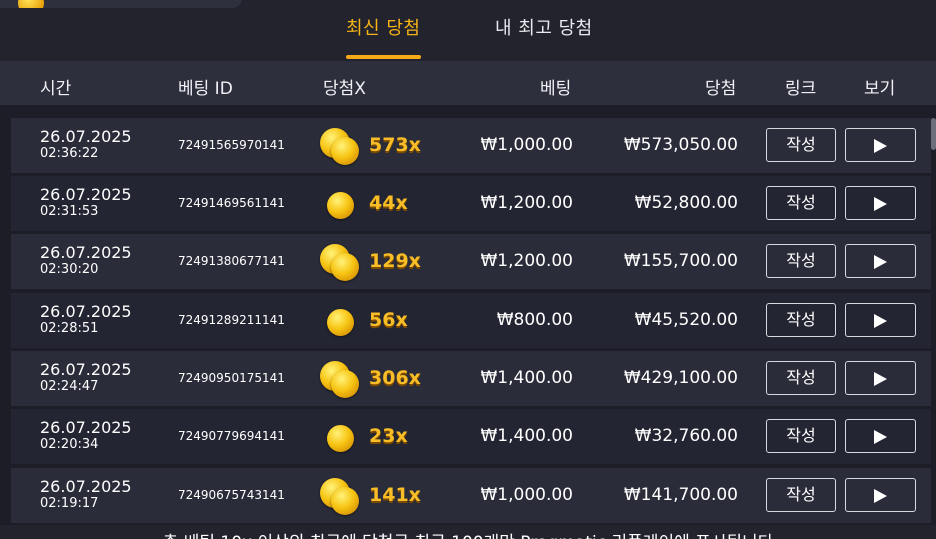 The width and height of the screenshot is (936, 539). I want to click on row-time: 02:24:47, so click(69, 386).